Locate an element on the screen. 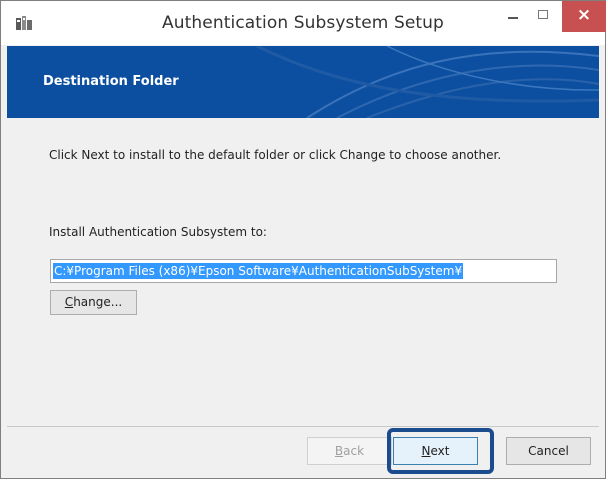 The width and height of the screenshot is (608, 481). minimize-button is located at coordinates (514, 16).